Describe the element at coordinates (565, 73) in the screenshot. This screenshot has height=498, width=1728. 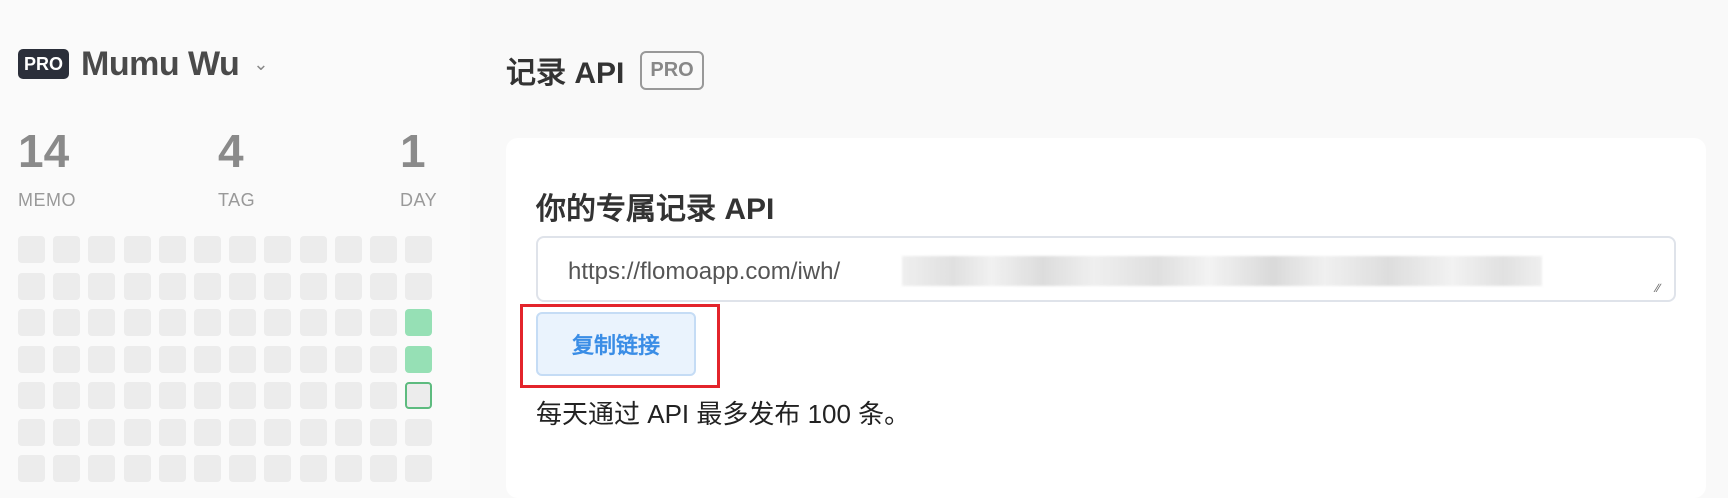
I see `page-title: 记录 API` at that location.